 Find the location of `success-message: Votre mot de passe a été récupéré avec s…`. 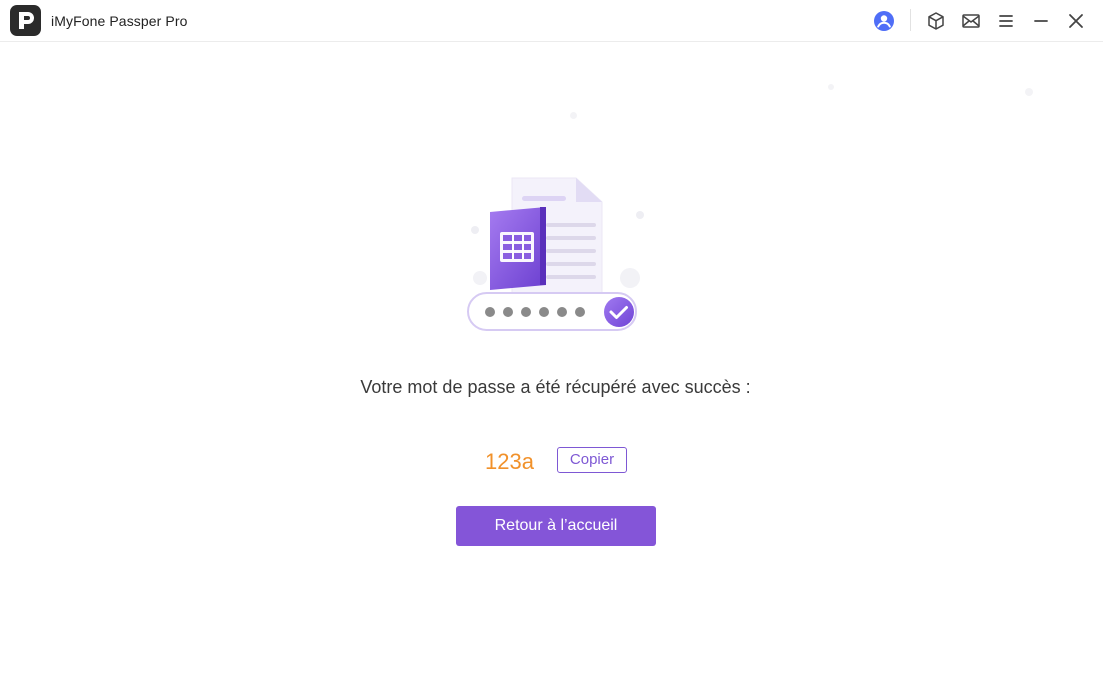

success-message: Votre mot de passe a été récupéré avec s… is located at coordinates (551, 387).